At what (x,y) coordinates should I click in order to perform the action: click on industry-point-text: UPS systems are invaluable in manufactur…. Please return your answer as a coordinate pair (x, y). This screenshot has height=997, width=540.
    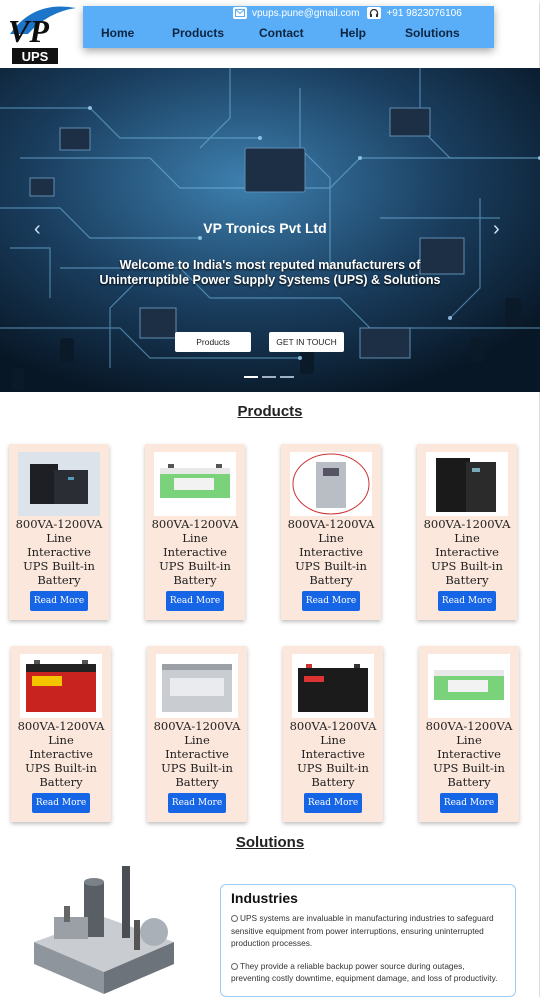
    Looking at the image, I should click on (362, 930).